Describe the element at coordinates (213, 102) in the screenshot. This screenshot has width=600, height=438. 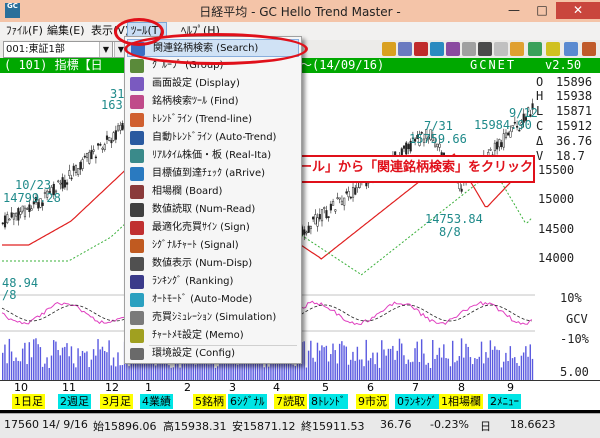
I see `menu-item-find: 銘柄検索ﾂｰﾙ (Find)` at that location.